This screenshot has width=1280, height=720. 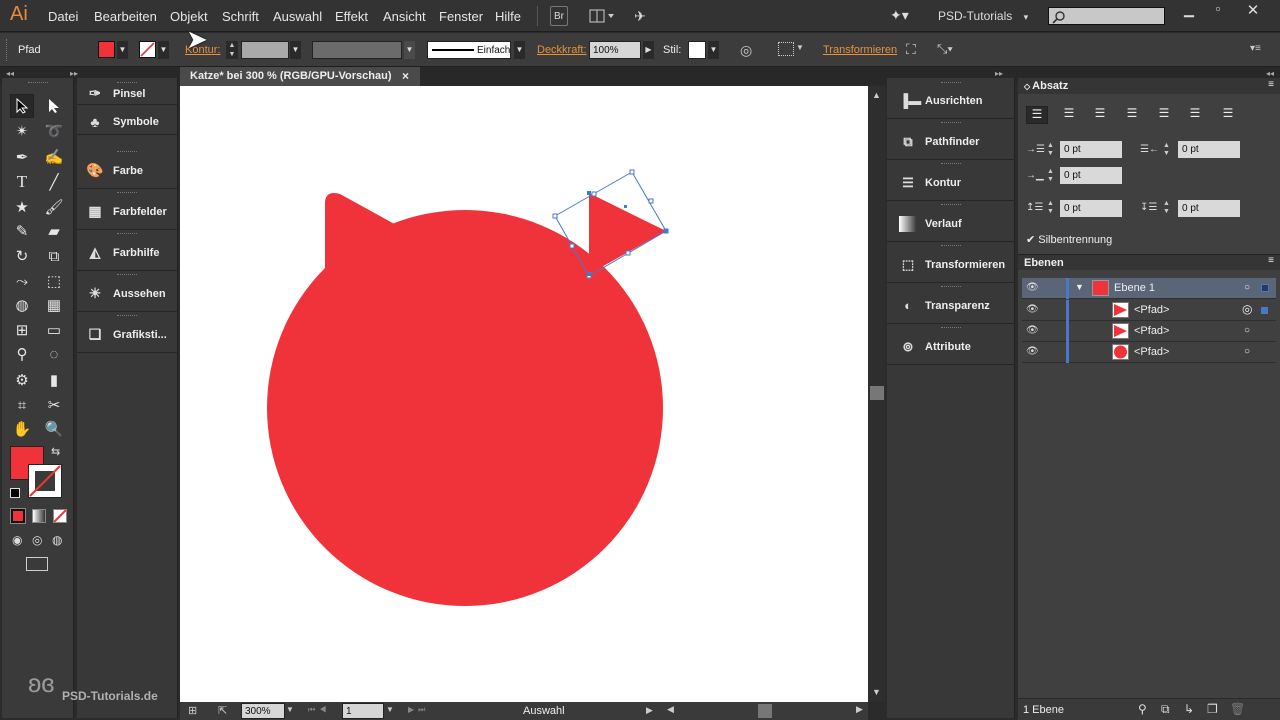 What do you see at coordinates (57, 540) in the screenshot?
I see `draw-inside-icon: ◍` at bounding box center [57, 540].